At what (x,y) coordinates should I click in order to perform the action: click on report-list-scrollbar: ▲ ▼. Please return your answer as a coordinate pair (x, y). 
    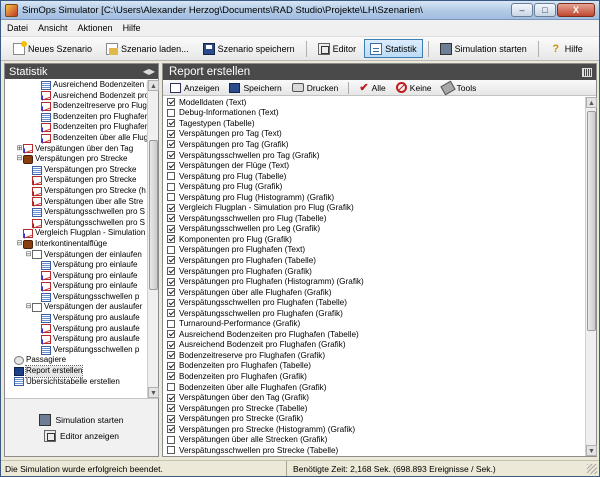
    Looking at the image, I should click on (591, 276).